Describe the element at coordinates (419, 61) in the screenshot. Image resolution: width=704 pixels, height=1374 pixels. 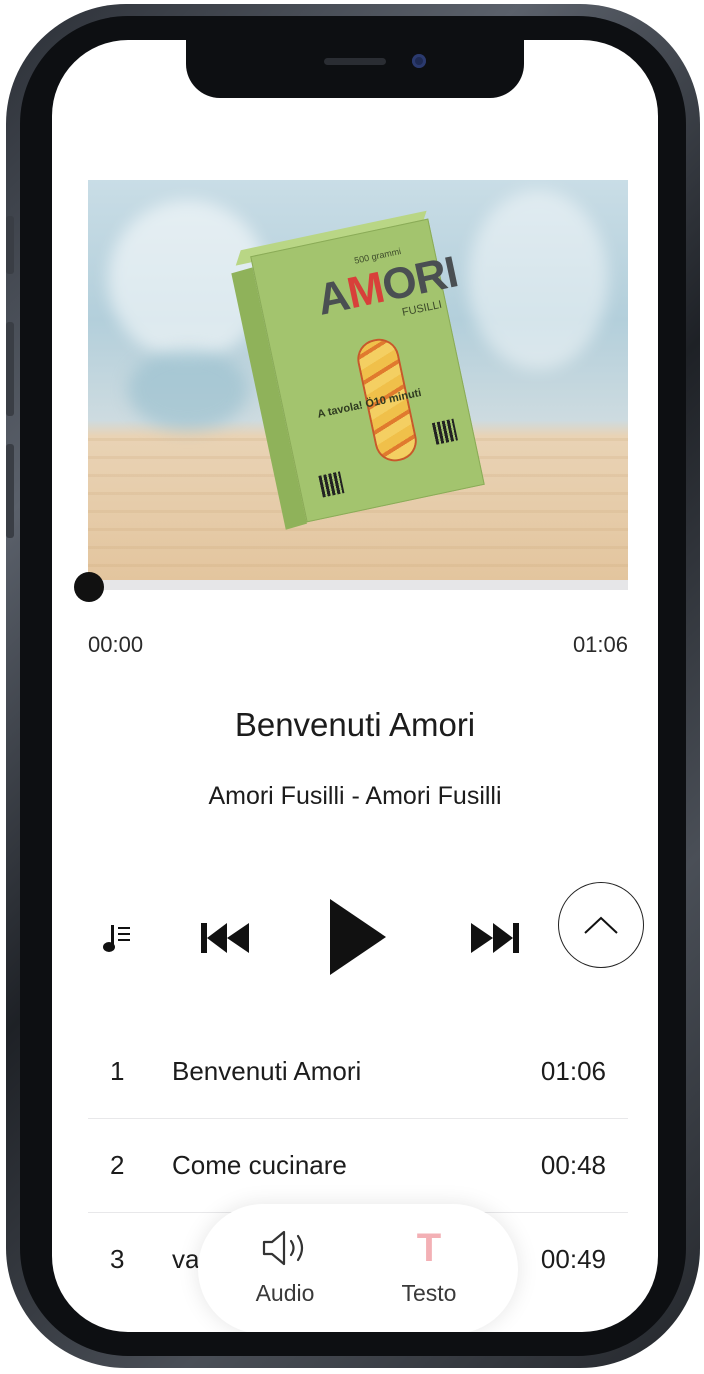
I see `front-camera` at that location.